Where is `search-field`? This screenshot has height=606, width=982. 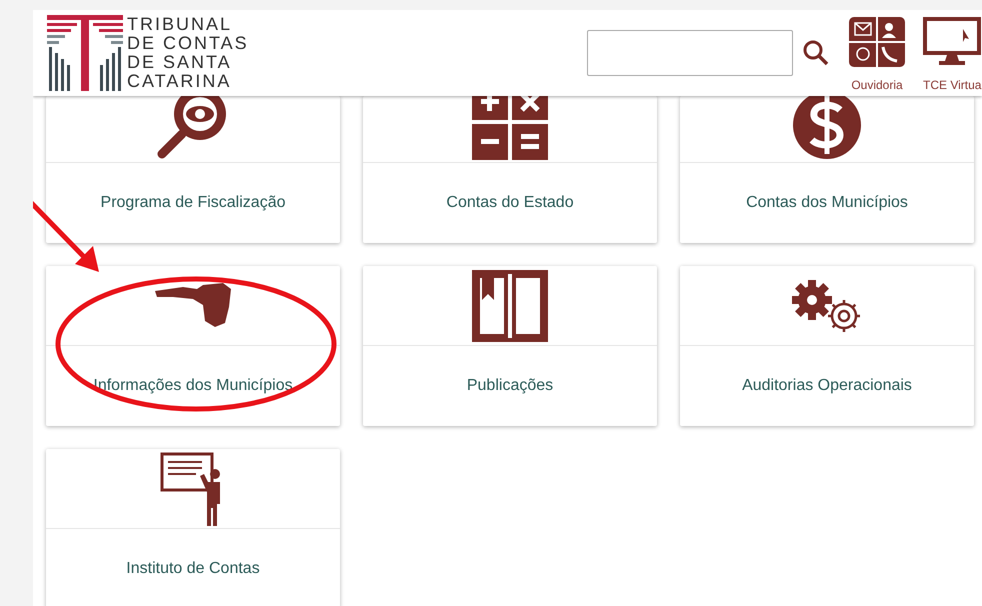
search-field is located at coordinates (690, 53).